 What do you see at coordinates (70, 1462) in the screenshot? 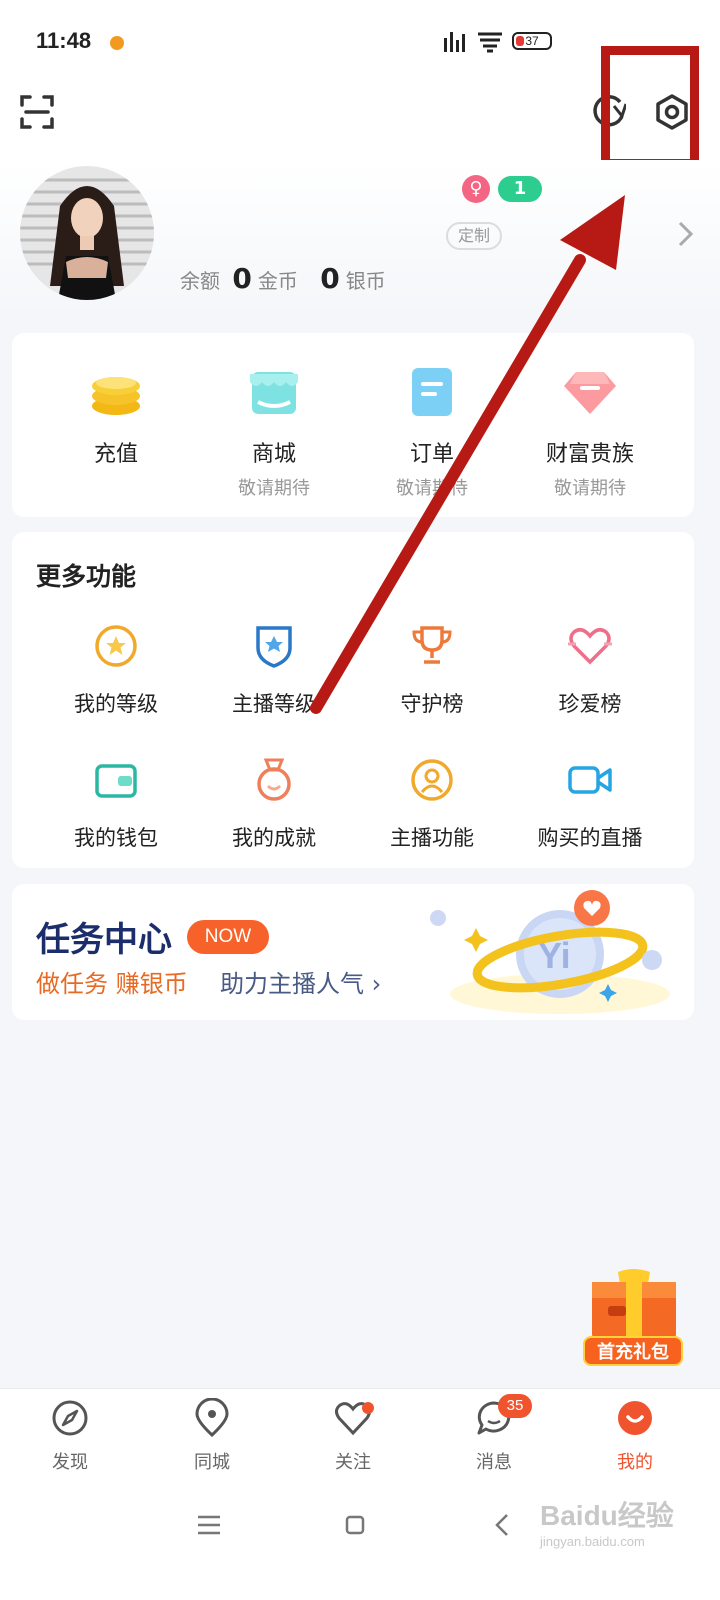
I see `nav-discover-label: 发现` at bounding box center [70, 1462].